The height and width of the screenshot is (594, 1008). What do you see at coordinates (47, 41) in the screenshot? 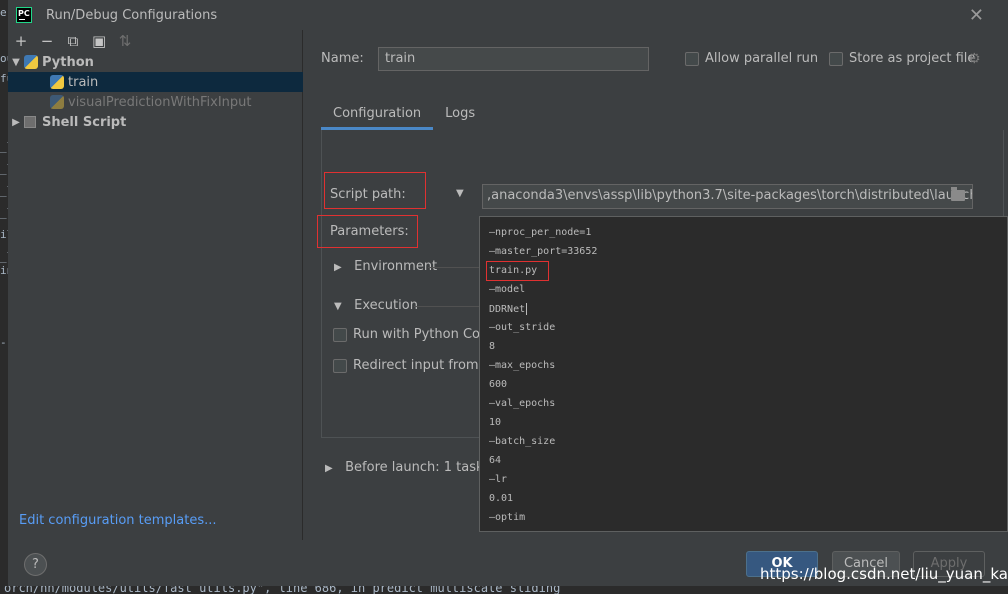
I see `remove-icon: −` at bounding box center [47, 41].